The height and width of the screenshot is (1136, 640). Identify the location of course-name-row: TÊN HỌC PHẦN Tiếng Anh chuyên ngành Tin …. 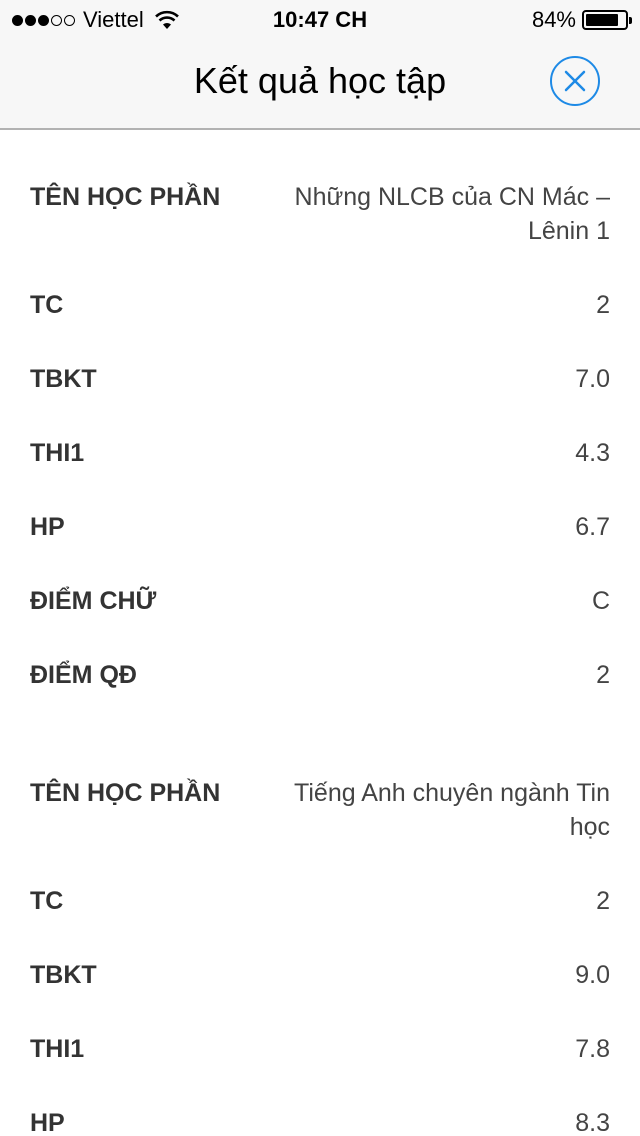
(320, 810).